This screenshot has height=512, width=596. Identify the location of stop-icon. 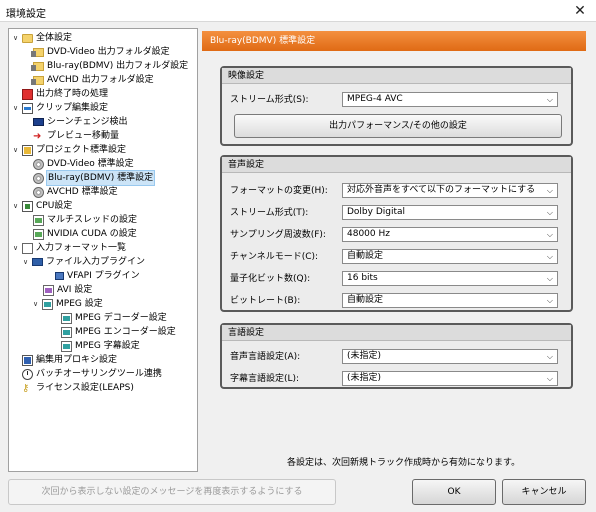
(27, 94).